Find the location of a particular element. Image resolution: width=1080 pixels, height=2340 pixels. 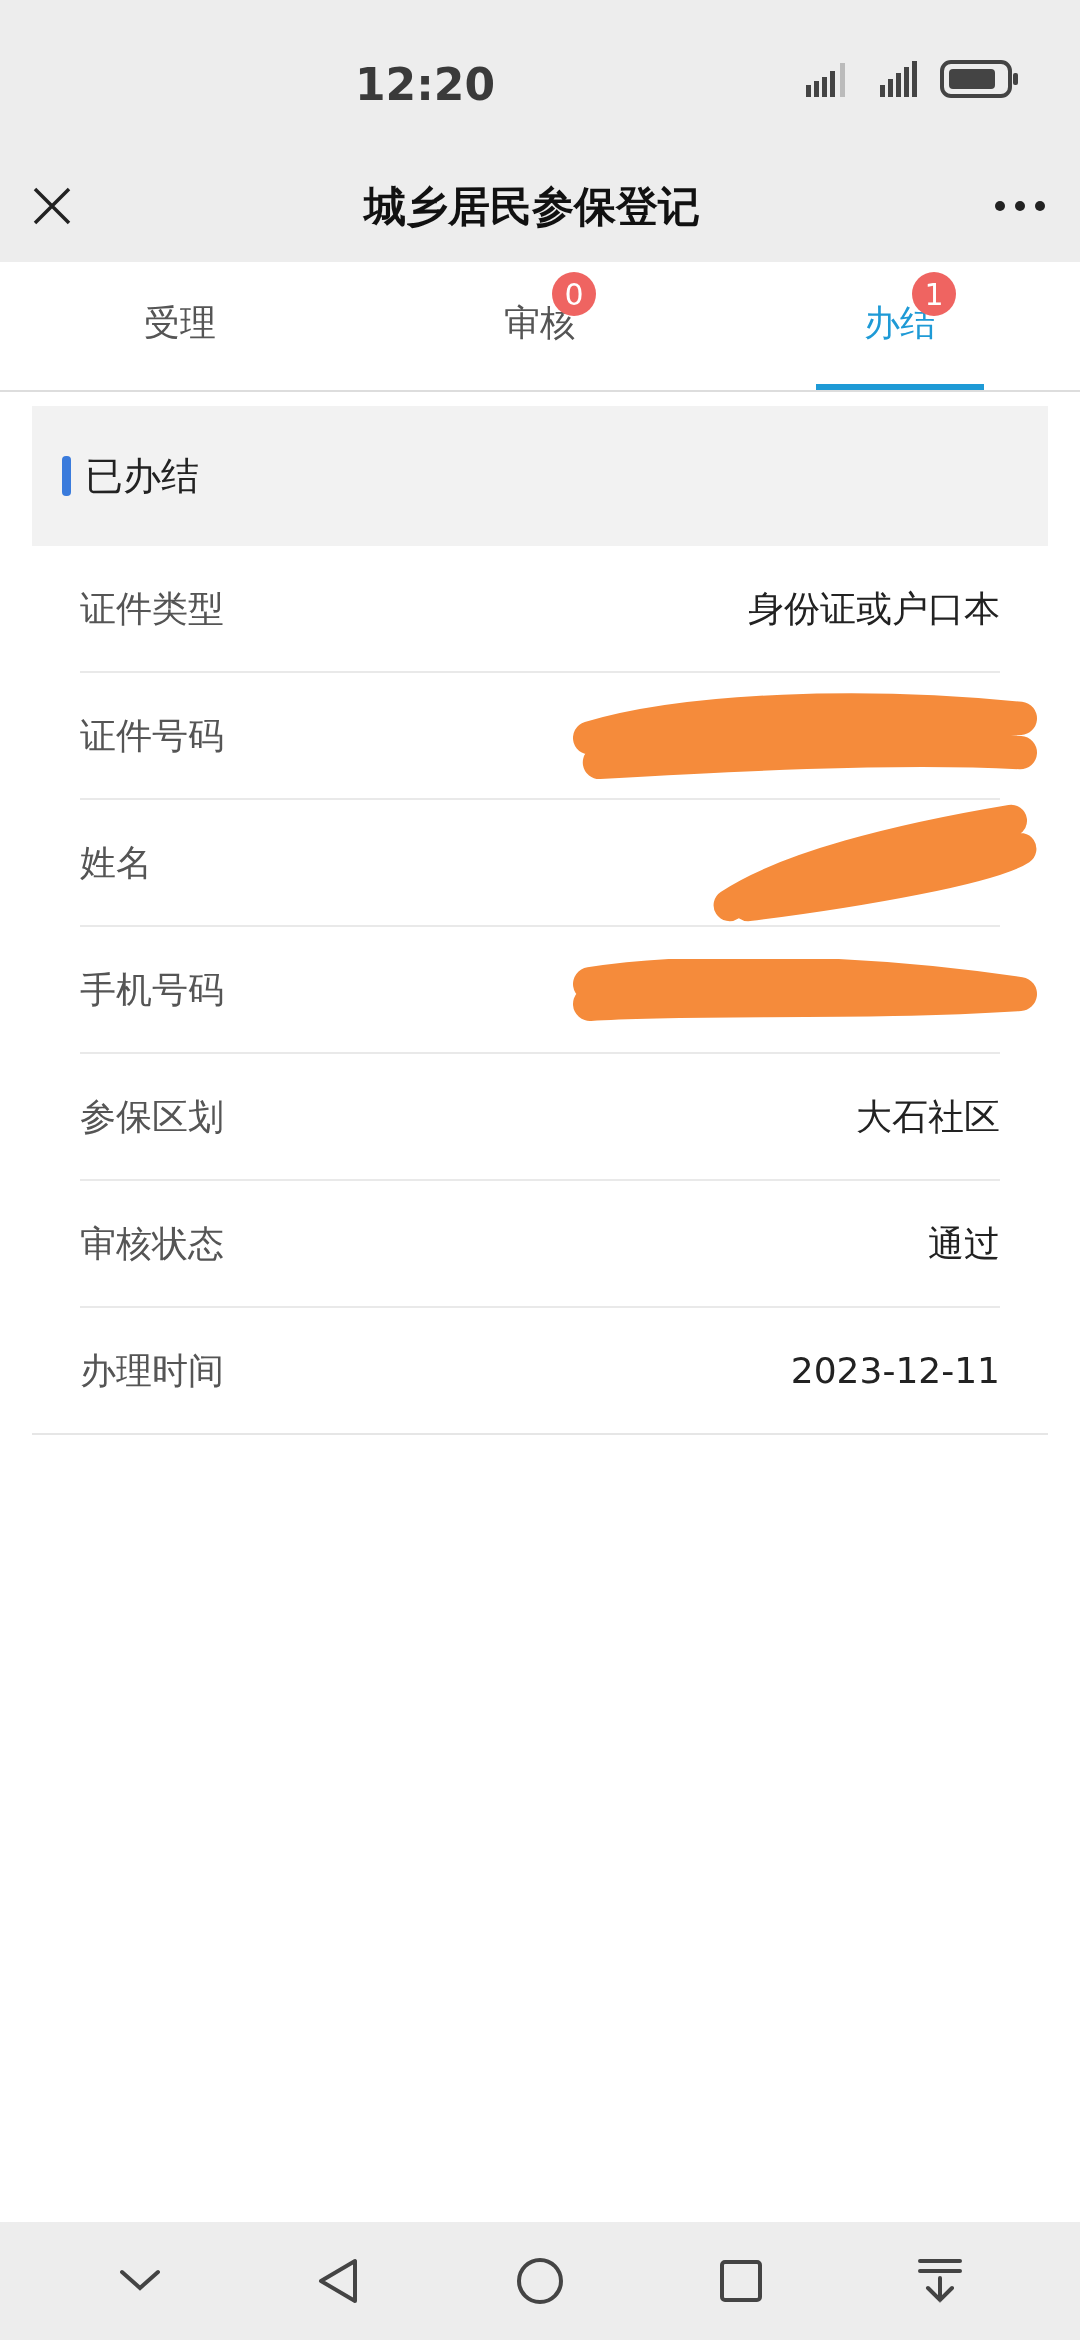

pull-down-icon is located at coordinates (940, 2281).